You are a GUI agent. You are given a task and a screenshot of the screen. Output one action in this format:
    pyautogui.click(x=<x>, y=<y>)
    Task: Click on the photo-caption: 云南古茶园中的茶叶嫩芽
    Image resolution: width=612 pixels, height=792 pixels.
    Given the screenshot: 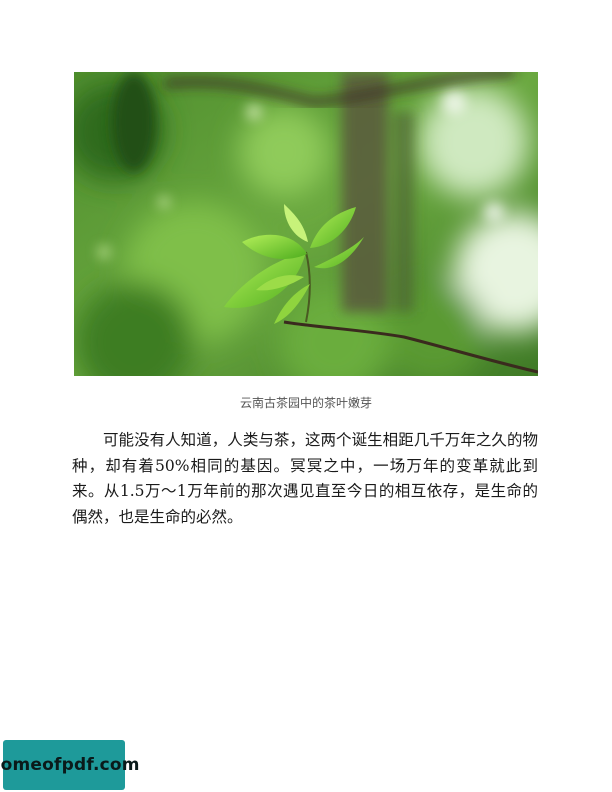 What is the action you would take?
    pyautogui.click(x=305, y=403)
    